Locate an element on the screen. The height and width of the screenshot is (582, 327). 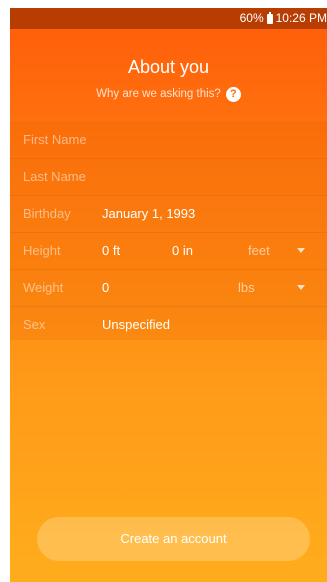
battery-icon is located at coordinates (269, 17).